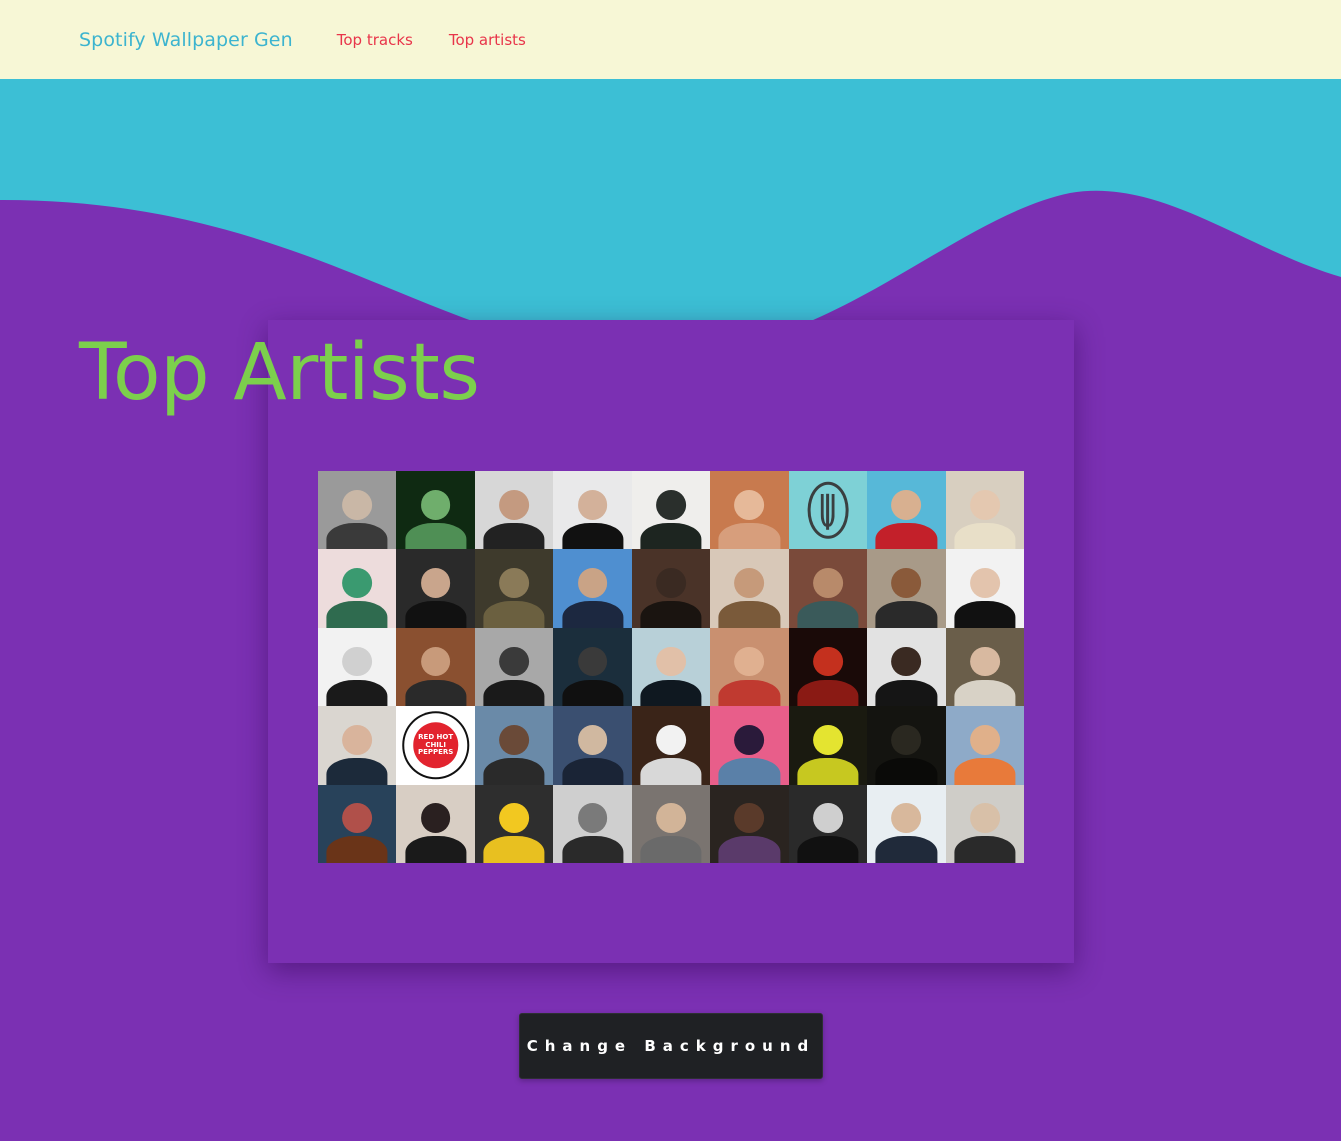  What do you see at coordinates (375, 40) in the screenshot?
I see `nav-link-top-tracks: Top tracks` at bounding box center [375, 40].